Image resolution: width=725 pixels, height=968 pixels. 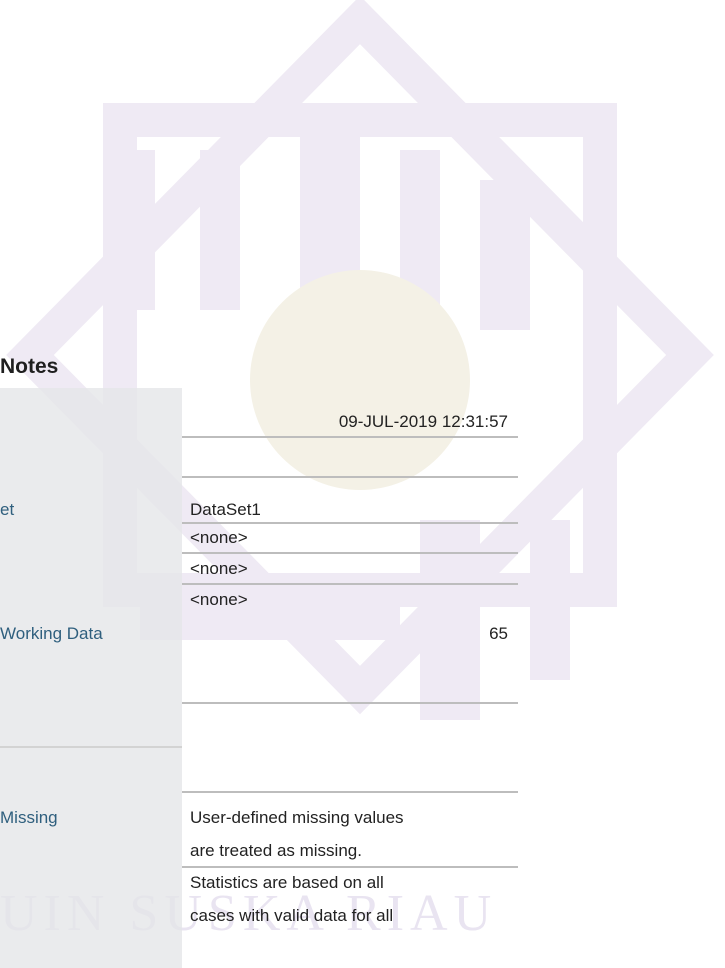 I want to click on filter-value: <none>, so click(x=219, y=537).